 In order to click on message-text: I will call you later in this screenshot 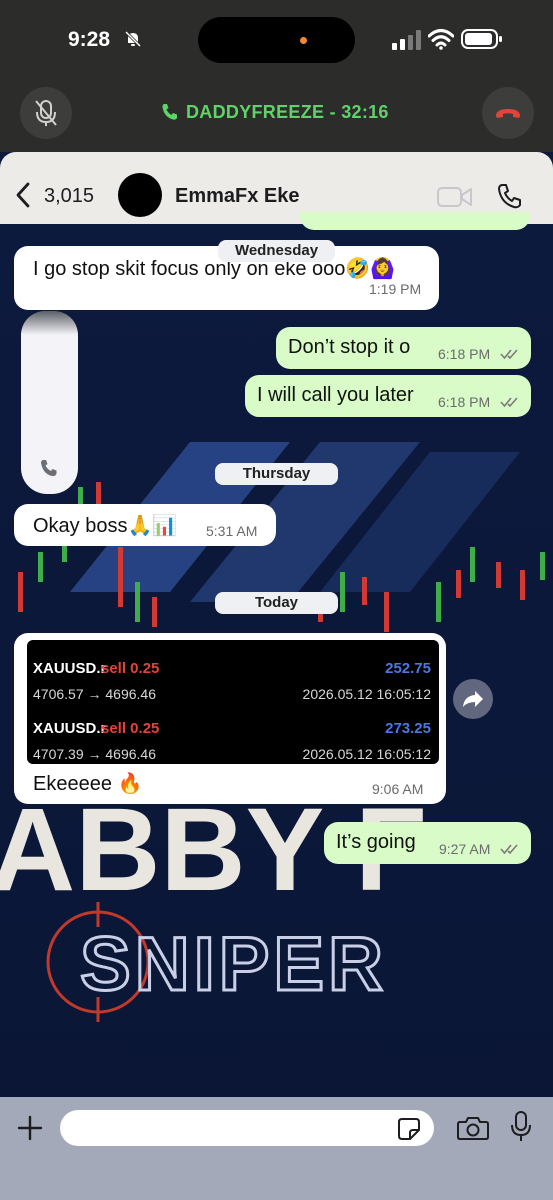, I will do `click(335, 395)`.